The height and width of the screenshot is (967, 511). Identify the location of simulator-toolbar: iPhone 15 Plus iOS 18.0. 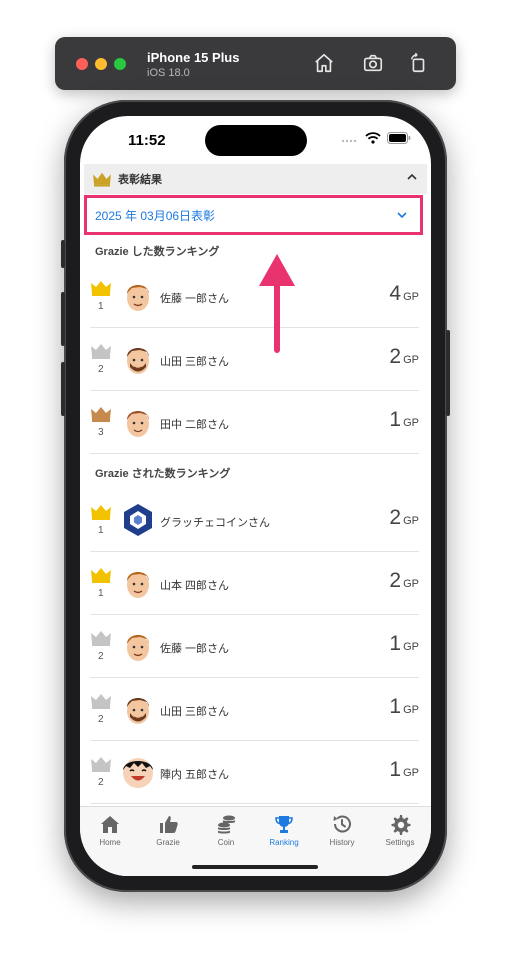
(255, 63).